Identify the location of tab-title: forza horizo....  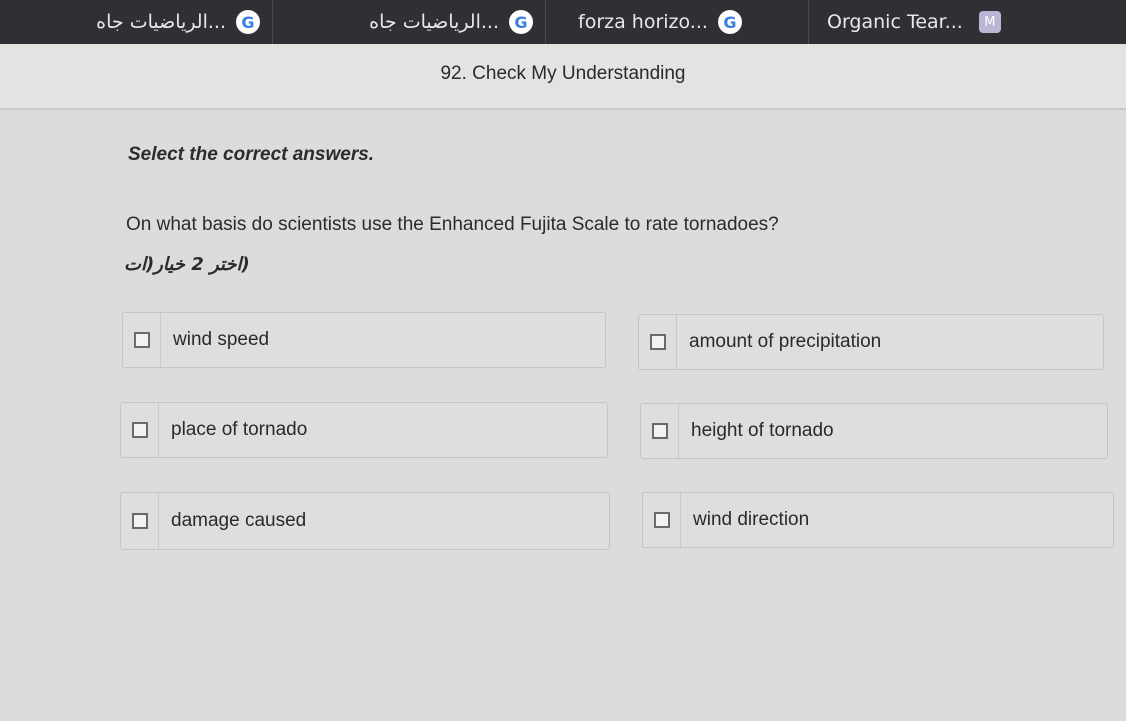
(643, 22).